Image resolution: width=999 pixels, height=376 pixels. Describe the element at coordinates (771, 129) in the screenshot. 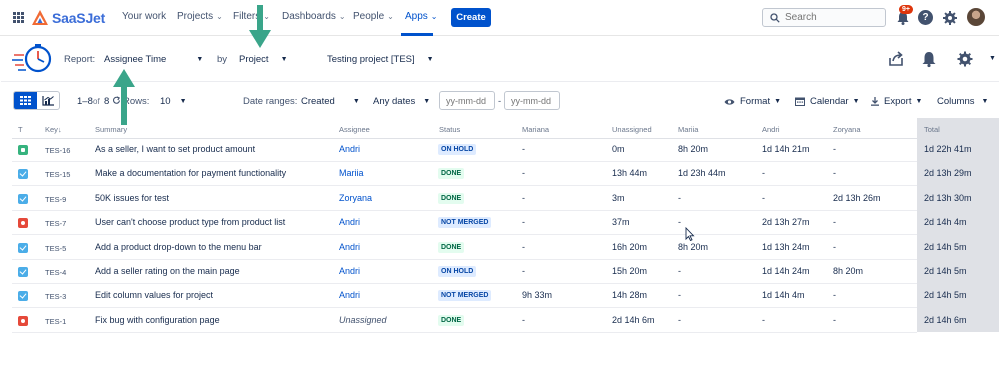

I see `header-andri: Andri` at that location.